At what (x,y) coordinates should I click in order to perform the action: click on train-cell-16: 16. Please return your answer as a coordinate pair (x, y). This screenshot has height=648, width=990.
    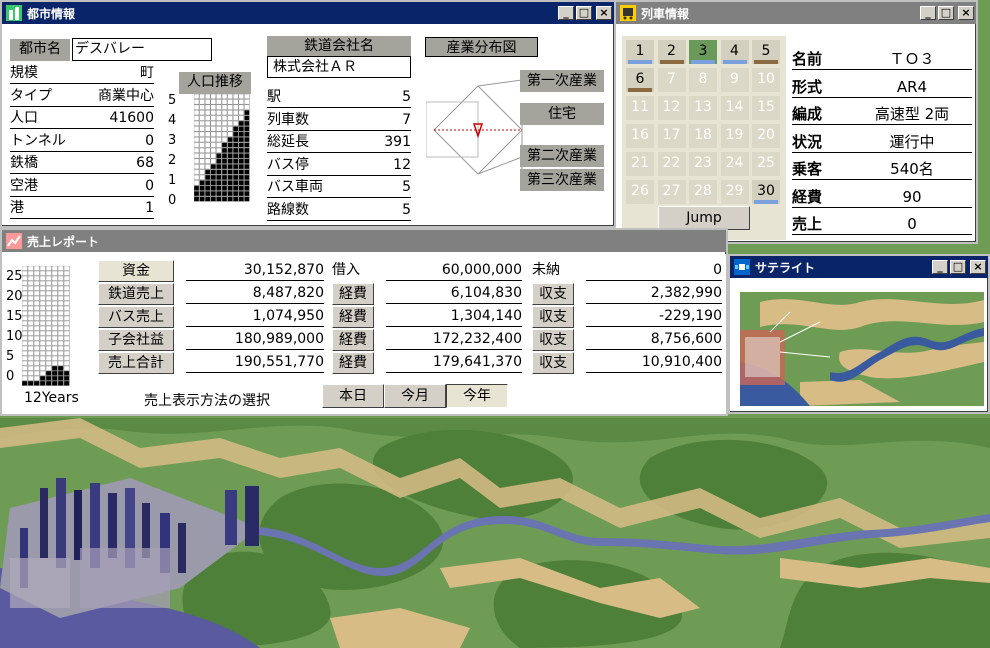
    Looking at the image, I should click on (640, 136).